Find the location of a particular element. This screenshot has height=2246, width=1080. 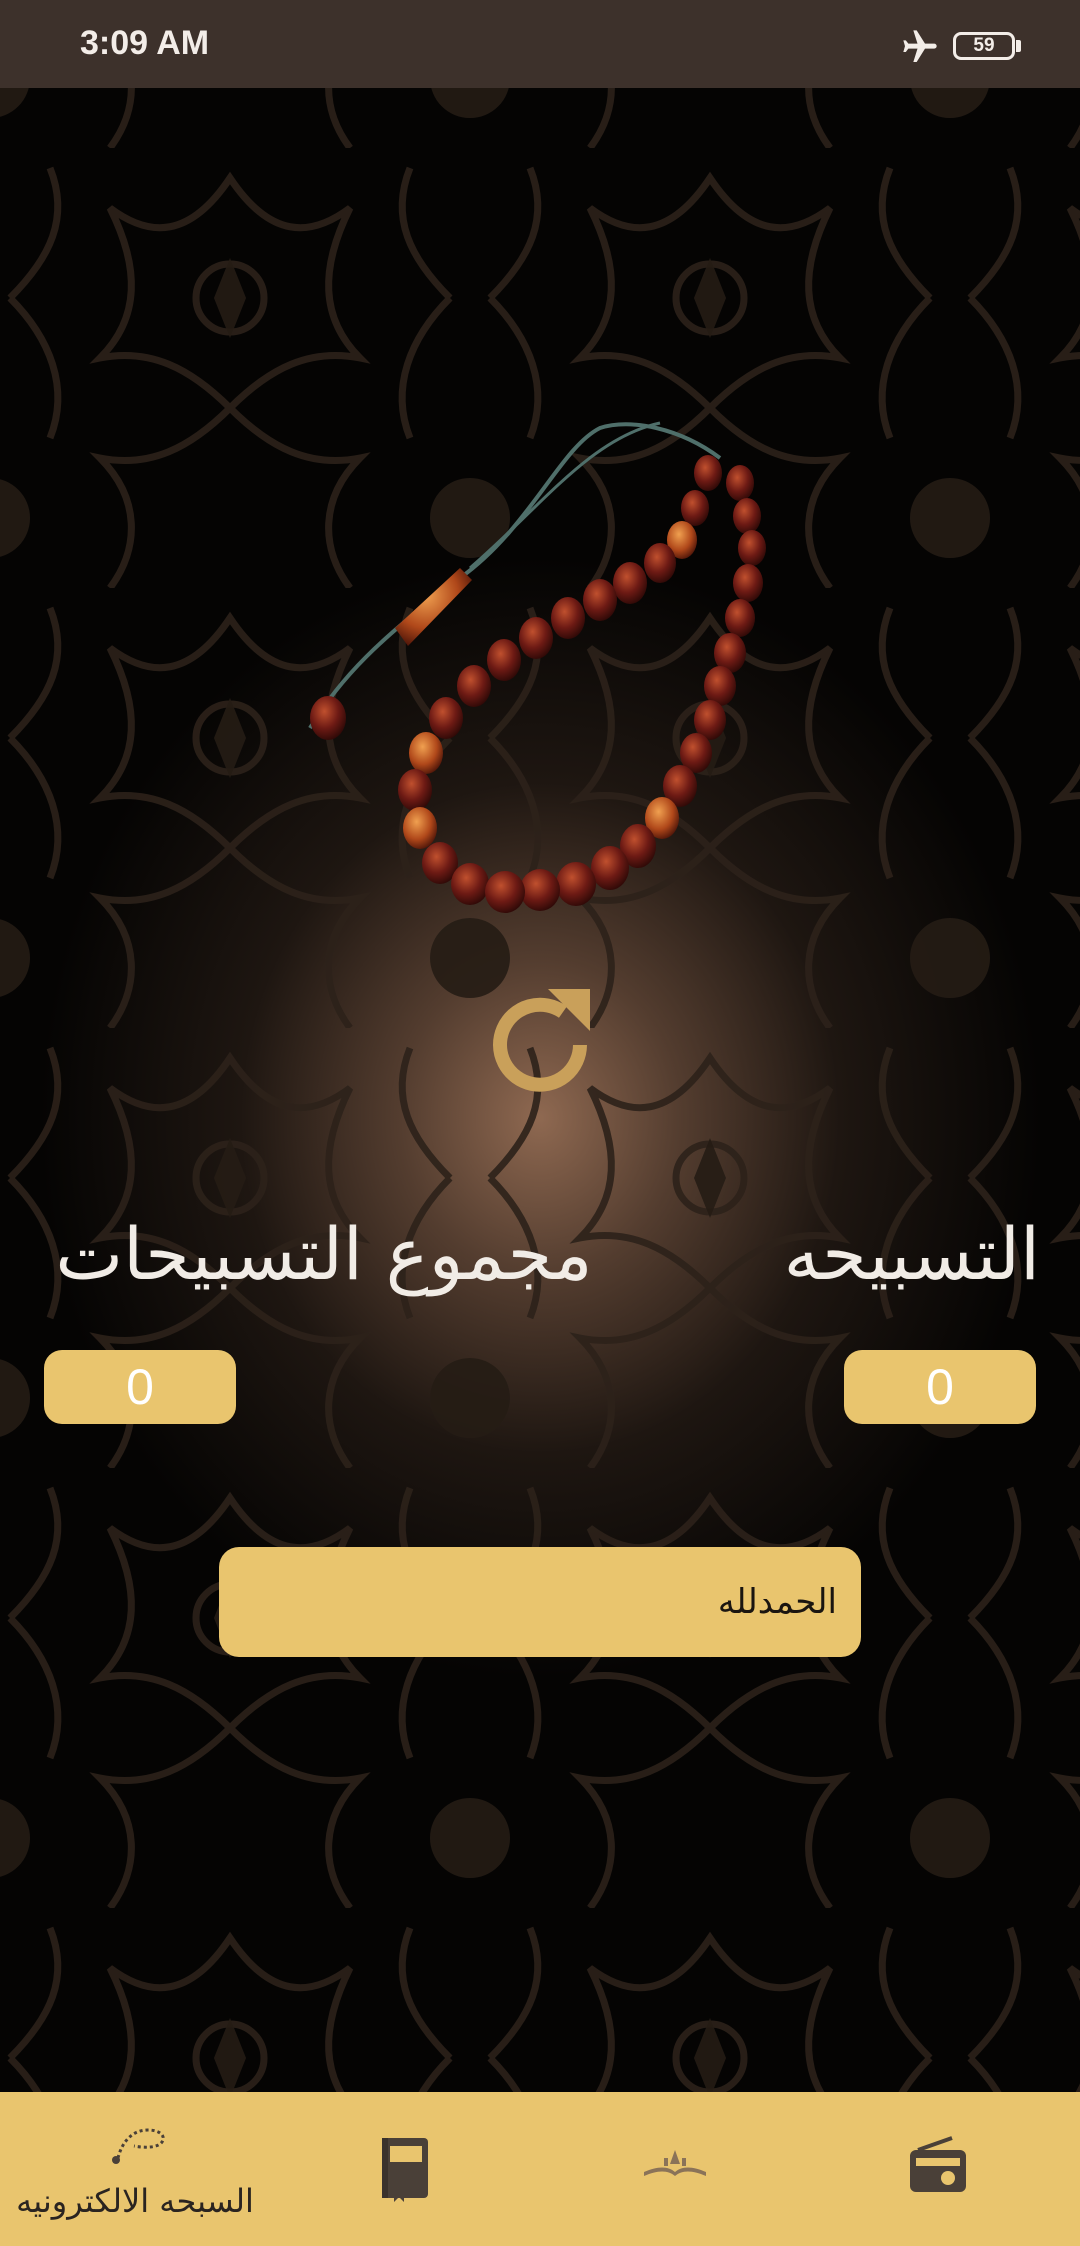

bottom-navigation: السبحه الالكترونيه is located at coordinates (540, 2169).